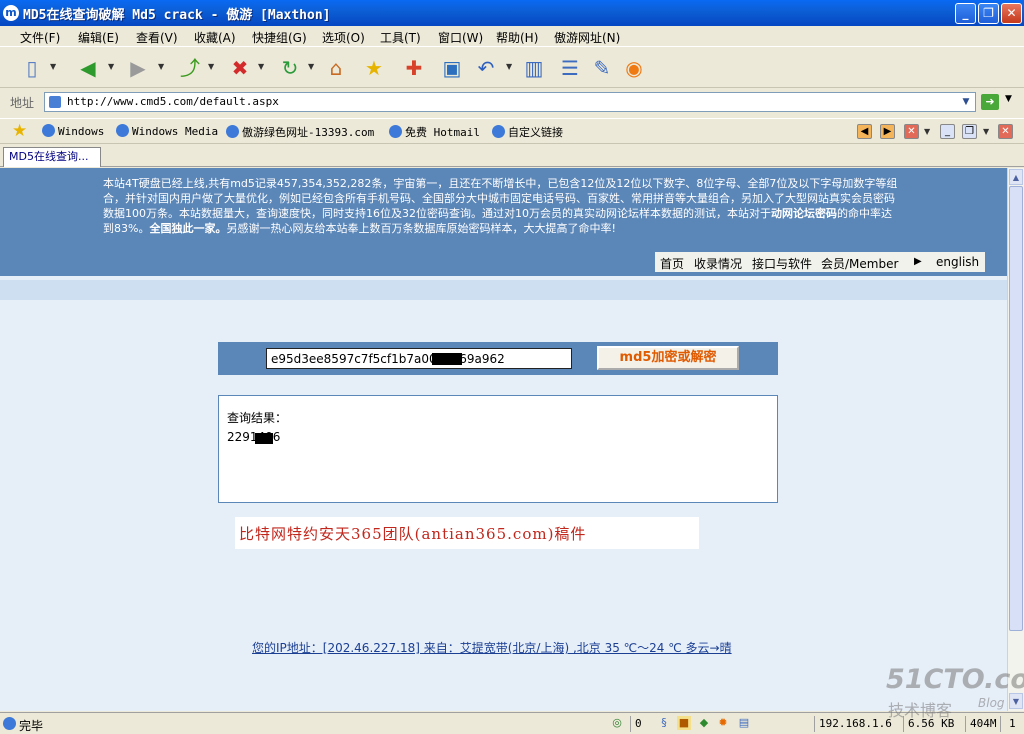  I want to click on back-icon: ◀, so click(88, 68).